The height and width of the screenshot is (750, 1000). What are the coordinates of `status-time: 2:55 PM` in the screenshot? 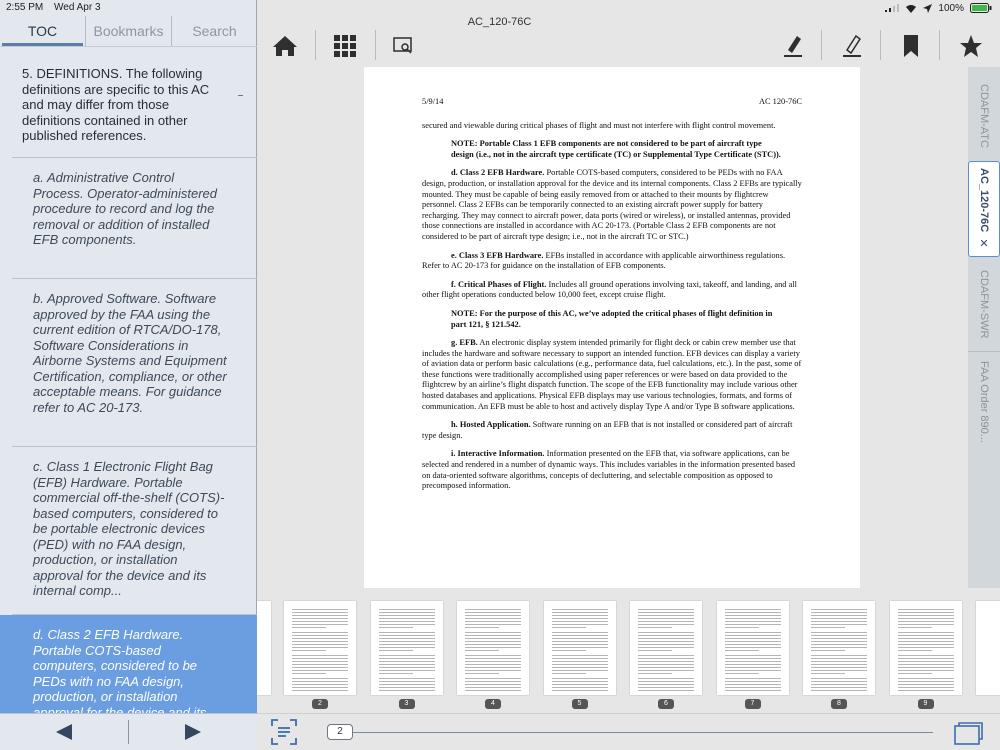 It's located at (25, 7).